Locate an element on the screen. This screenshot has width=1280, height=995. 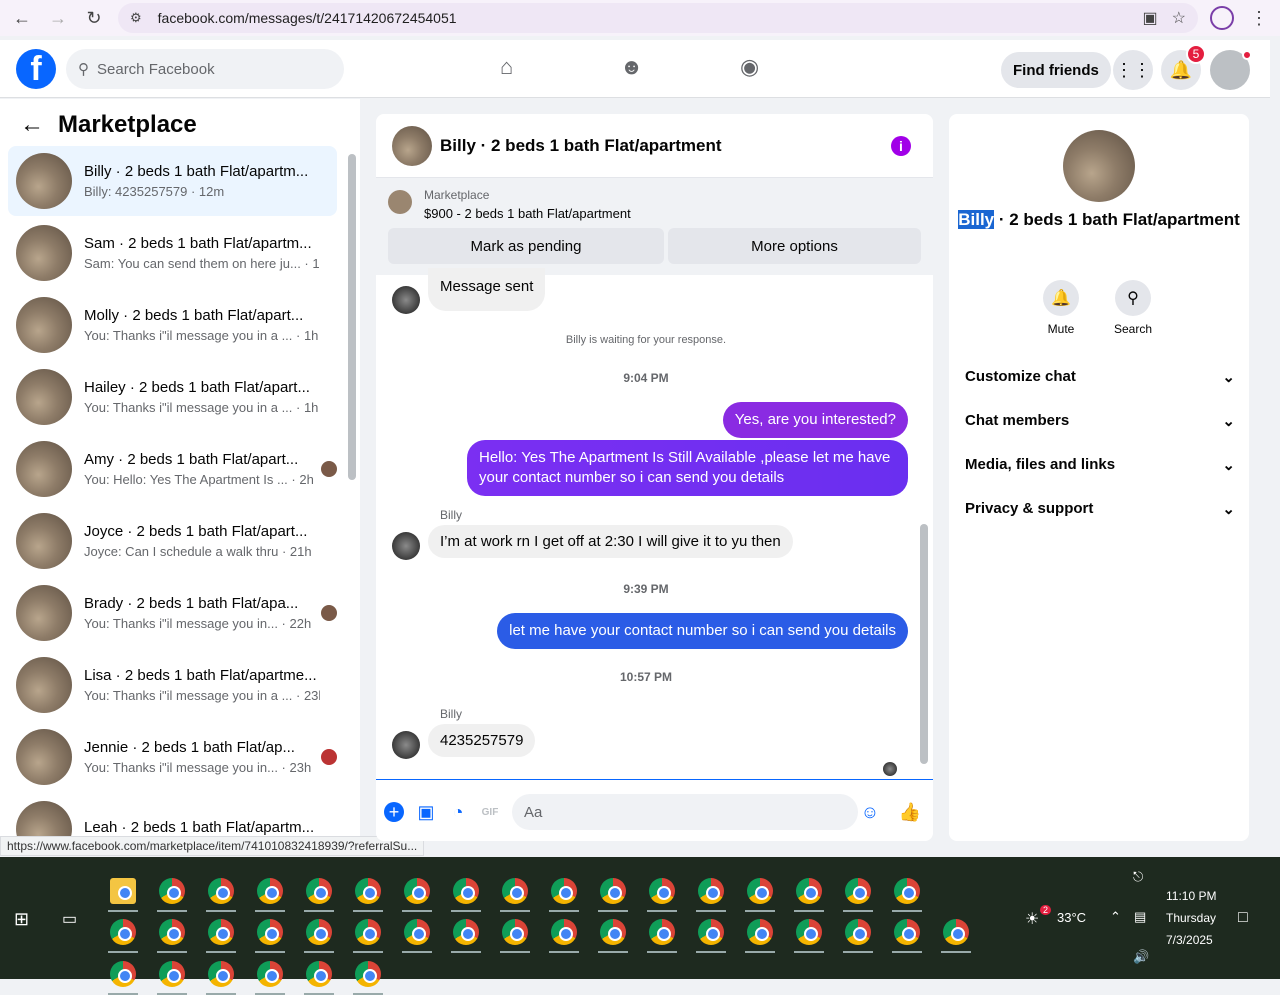
more-options-button: More options is located at coordinates (794, 246).